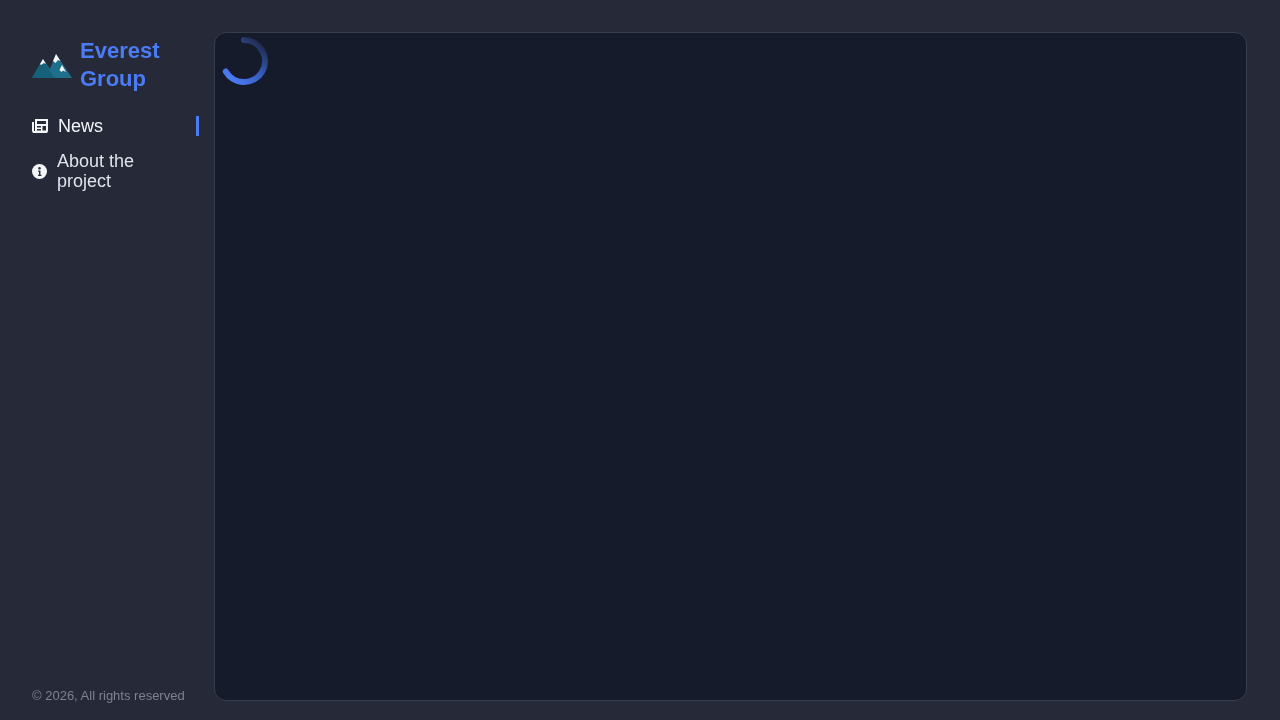 The image size is (1280, 720). I want to click on nav-link: News, so click(115, 126).